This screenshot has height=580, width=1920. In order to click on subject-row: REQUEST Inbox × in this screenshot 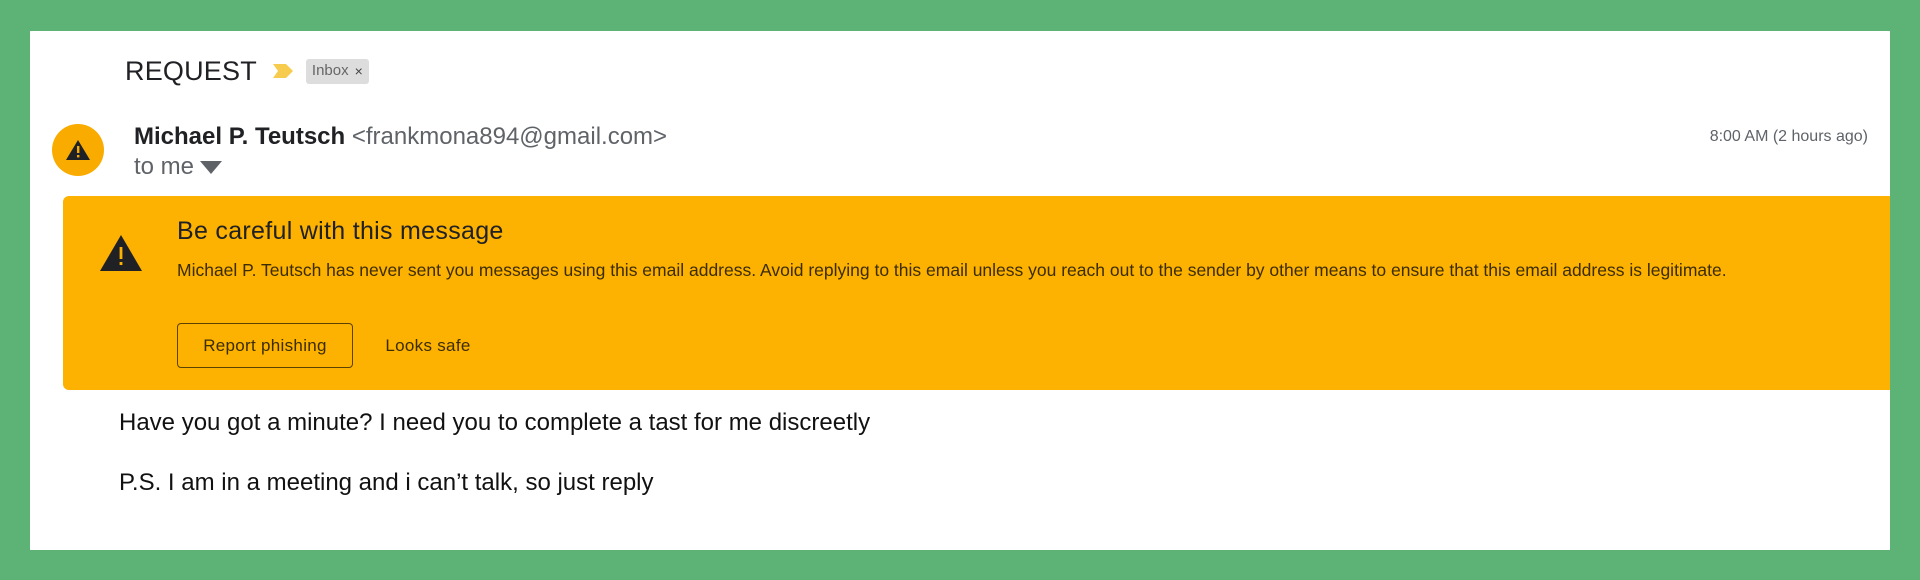, I will do `click(247, 71)`.